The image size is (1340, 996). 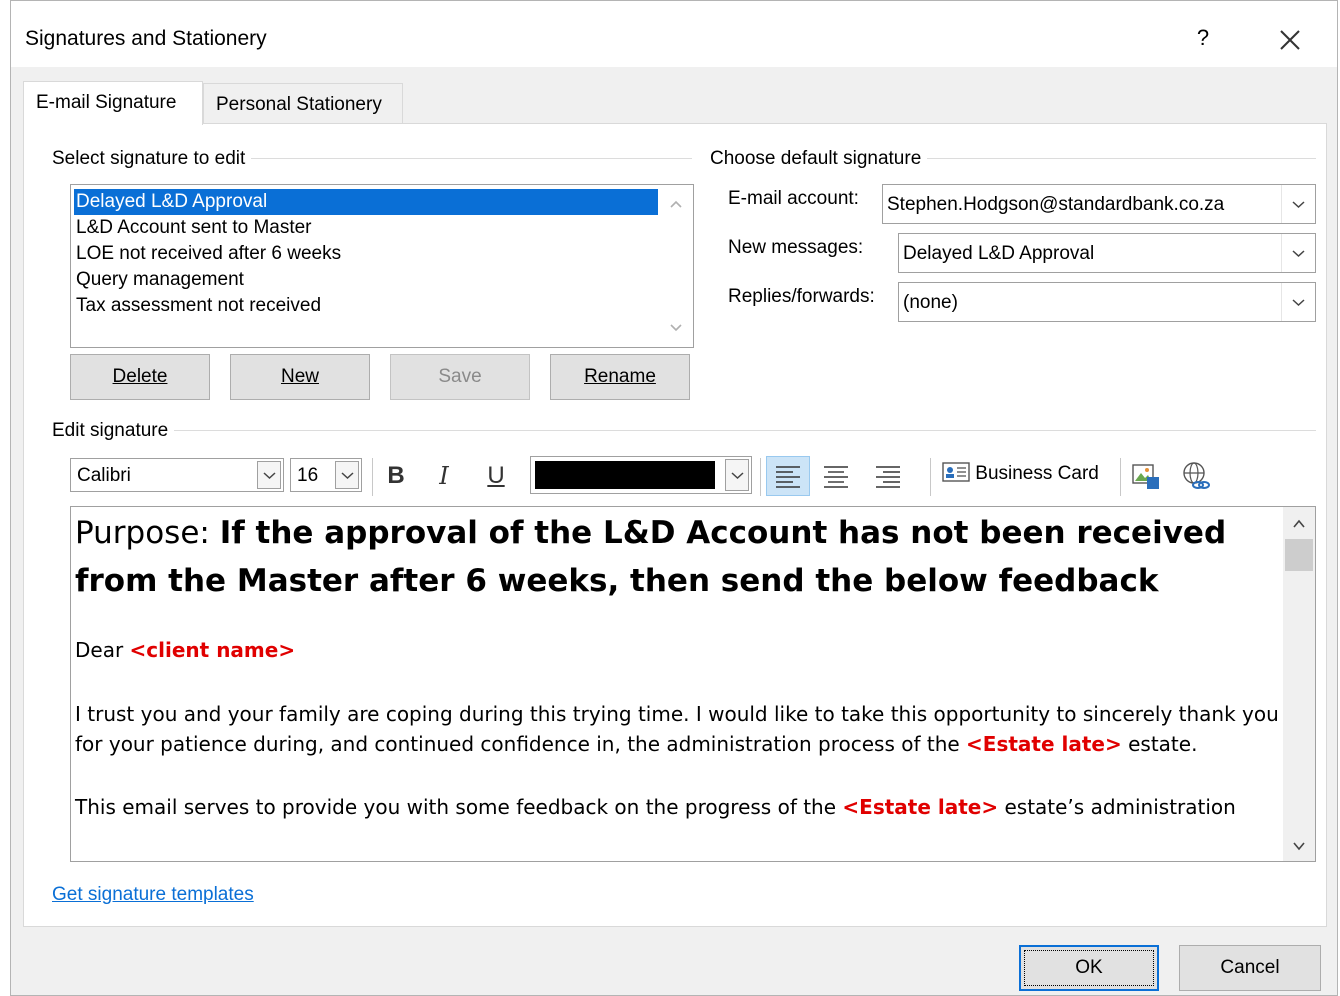 I want to click on replies-forwards-select: (none), so click(x=1107, y=302).